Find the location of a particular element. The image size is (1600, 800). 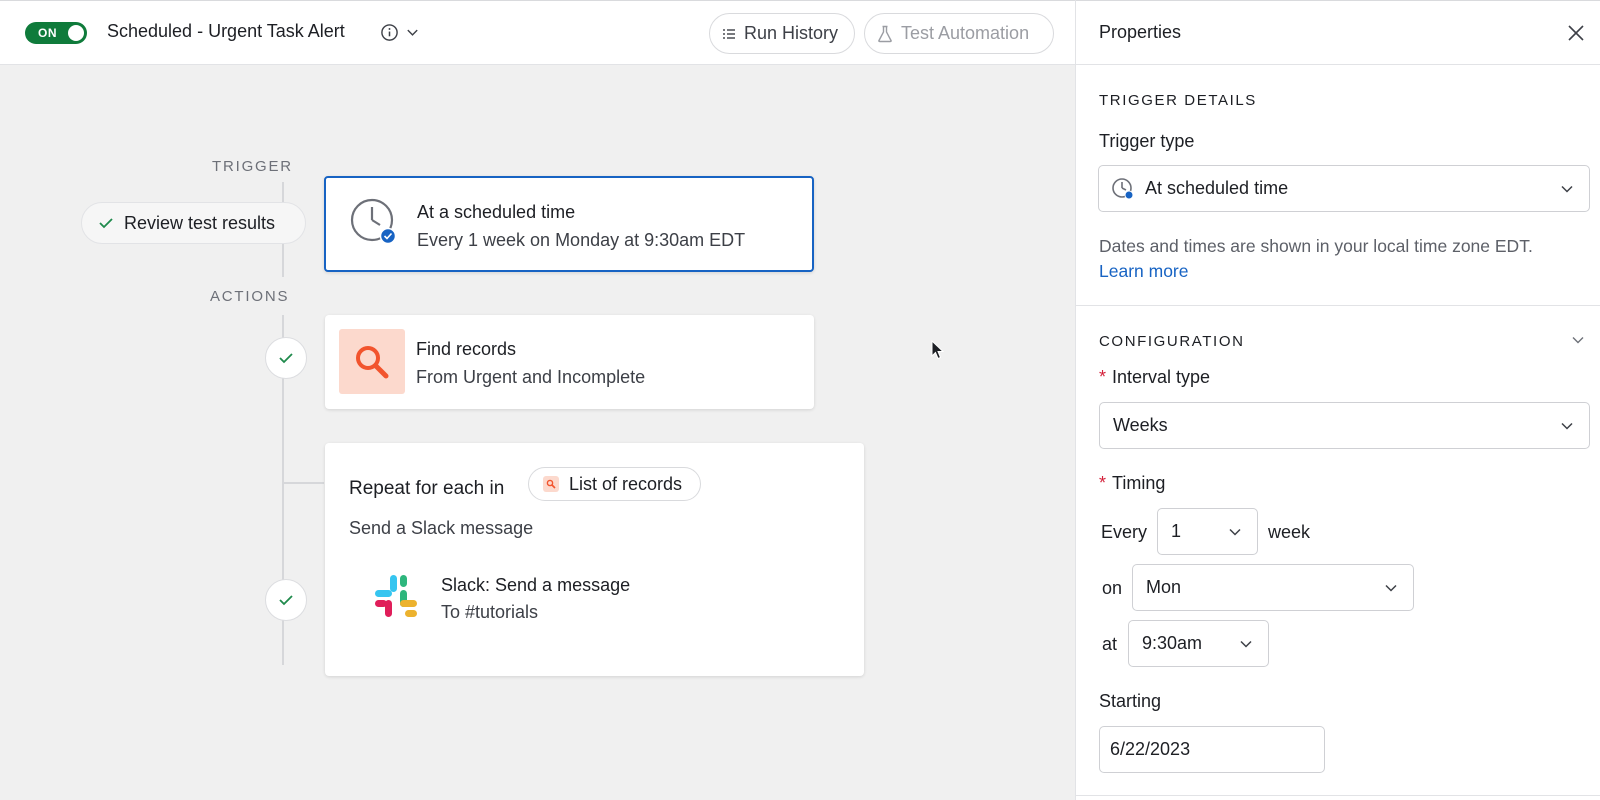

list-of-records-chip: List of records is located at coordinates (614, 484).